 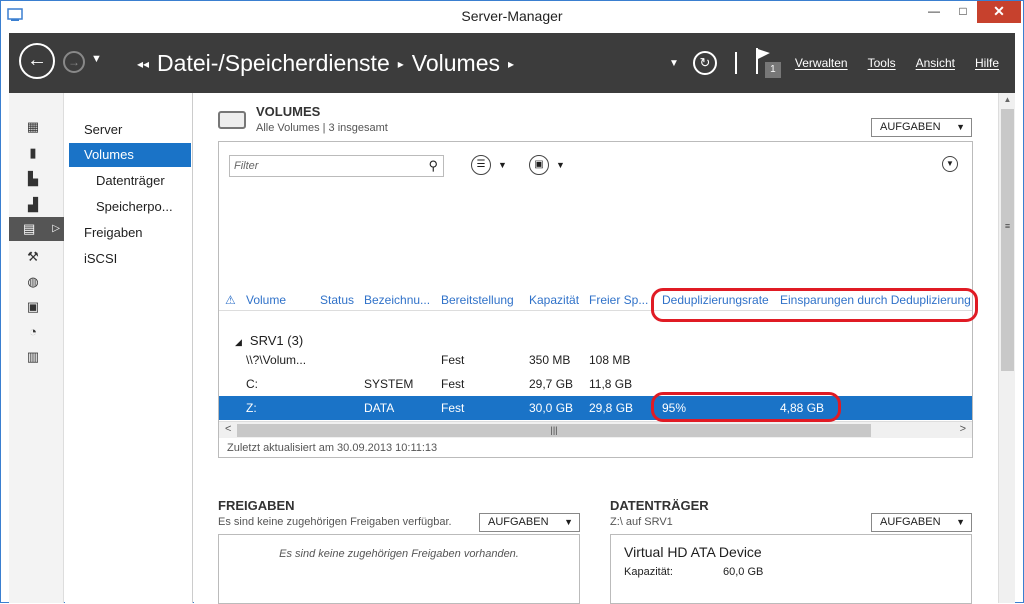 What do you see at coordinates (950, 164) in the screenshot?
I see `expand-collapse-icon: ▼` at bounding box center [950, 164].